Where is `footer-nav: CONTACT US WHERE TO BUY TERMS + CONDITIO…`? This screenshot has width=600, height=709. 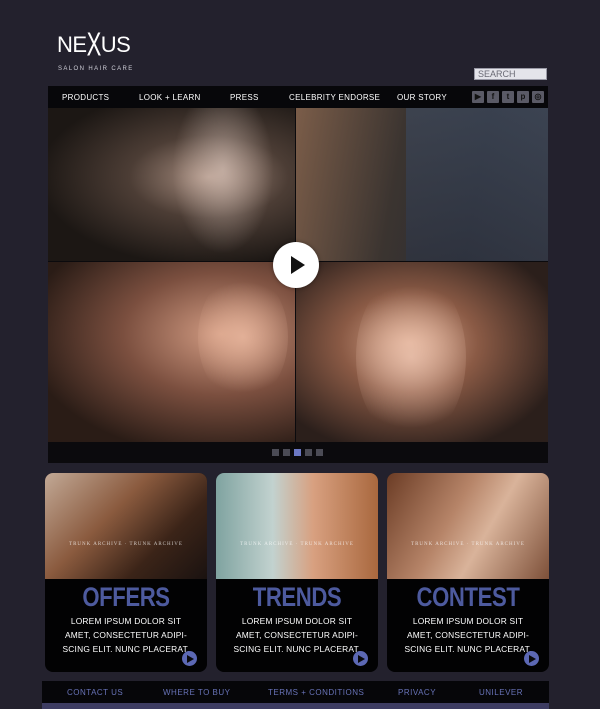
footer-nav: CONTACT US WHERE TO BUY TERMS + CONDITIO… is located at coordinates (295, 692).